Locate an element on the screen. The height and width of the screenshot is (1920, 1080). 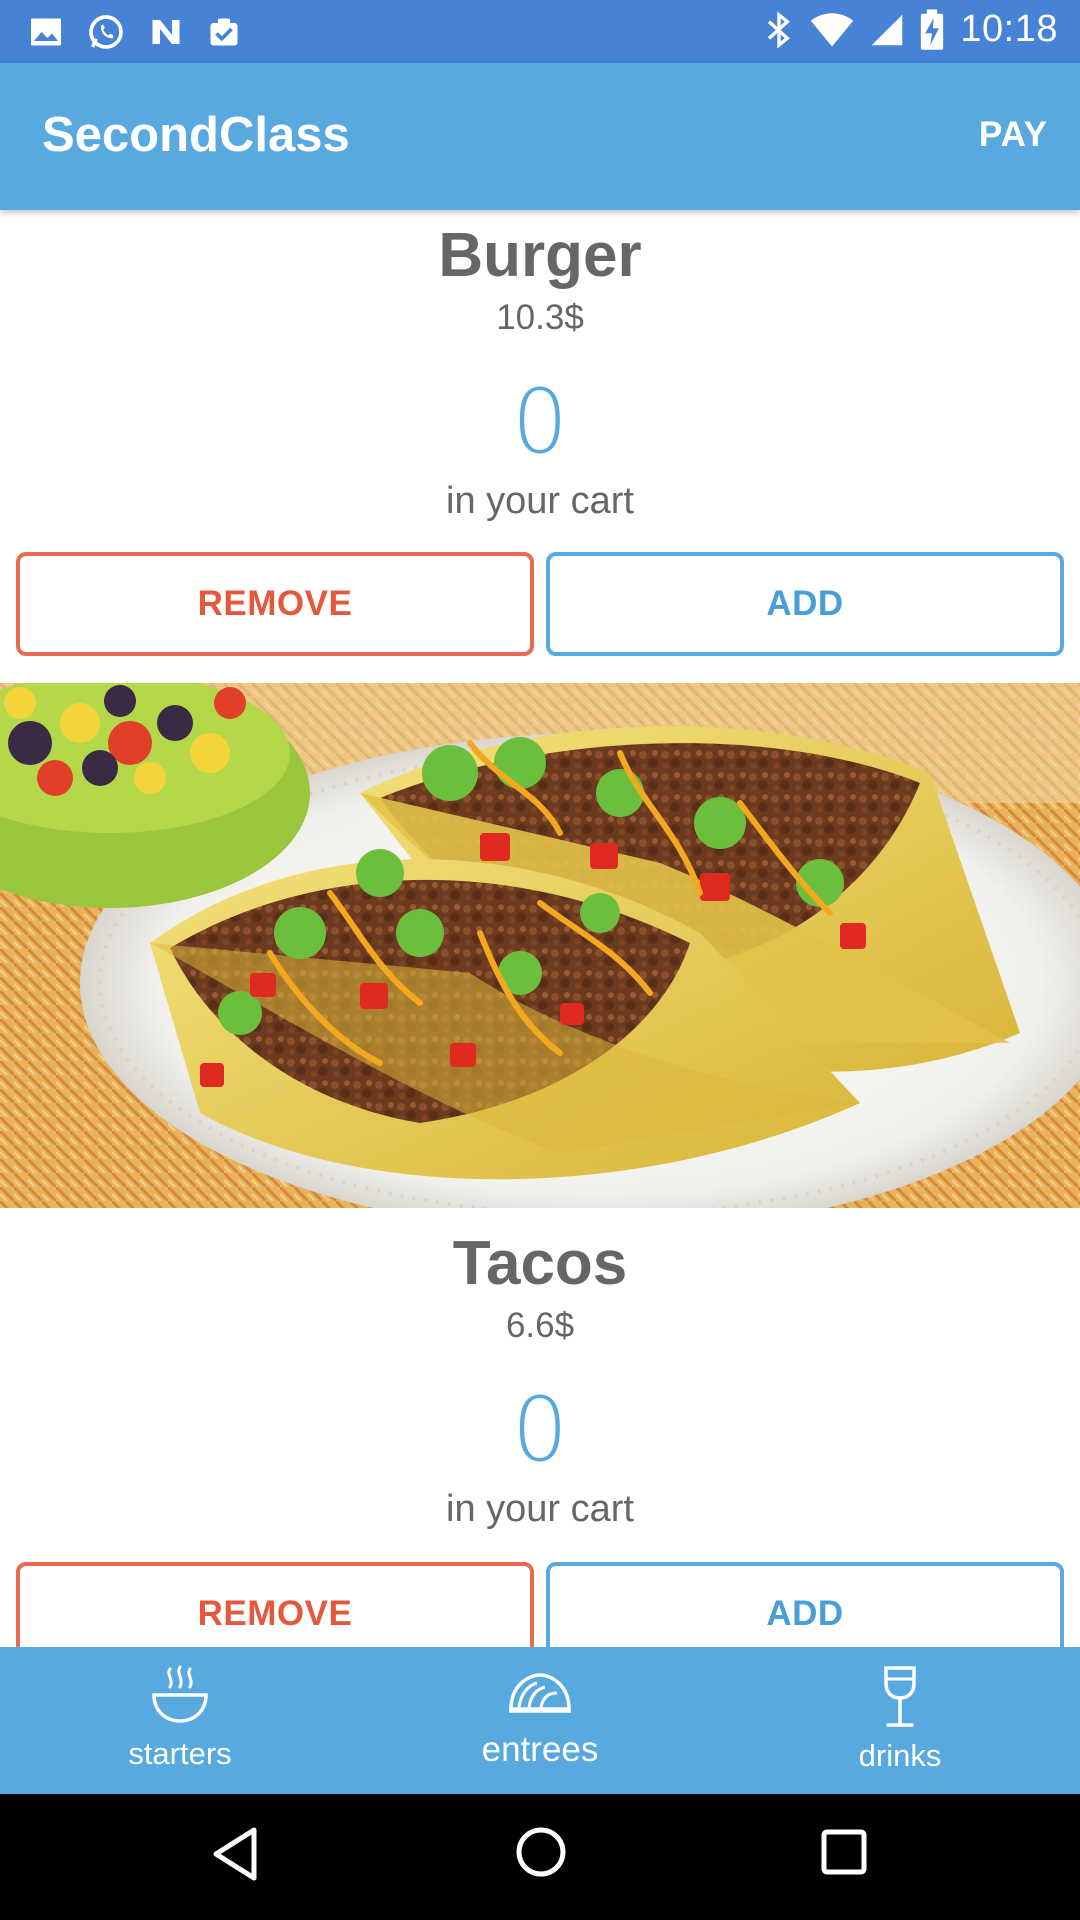
nav-drinks: drinks is located at coordinates (900, 1720).